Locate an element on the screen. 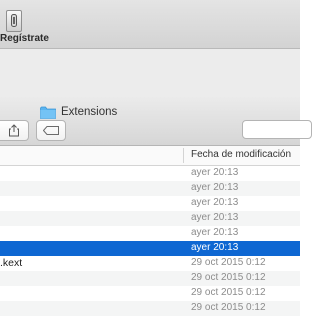 The image size is (320, 316). column-header-row: Fecha de modificación is located at coordinates (150, 156).